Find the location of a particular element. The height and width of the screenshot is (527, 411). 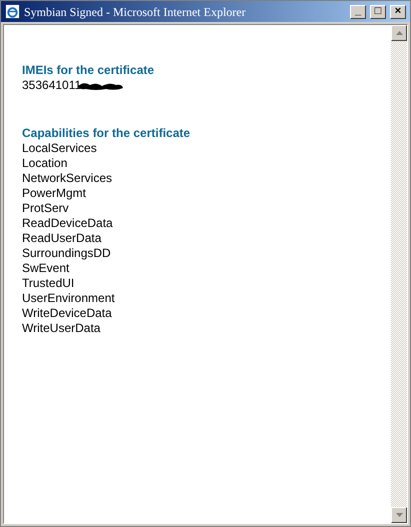

down-arrow-icon is located at coordinates (399, 515).